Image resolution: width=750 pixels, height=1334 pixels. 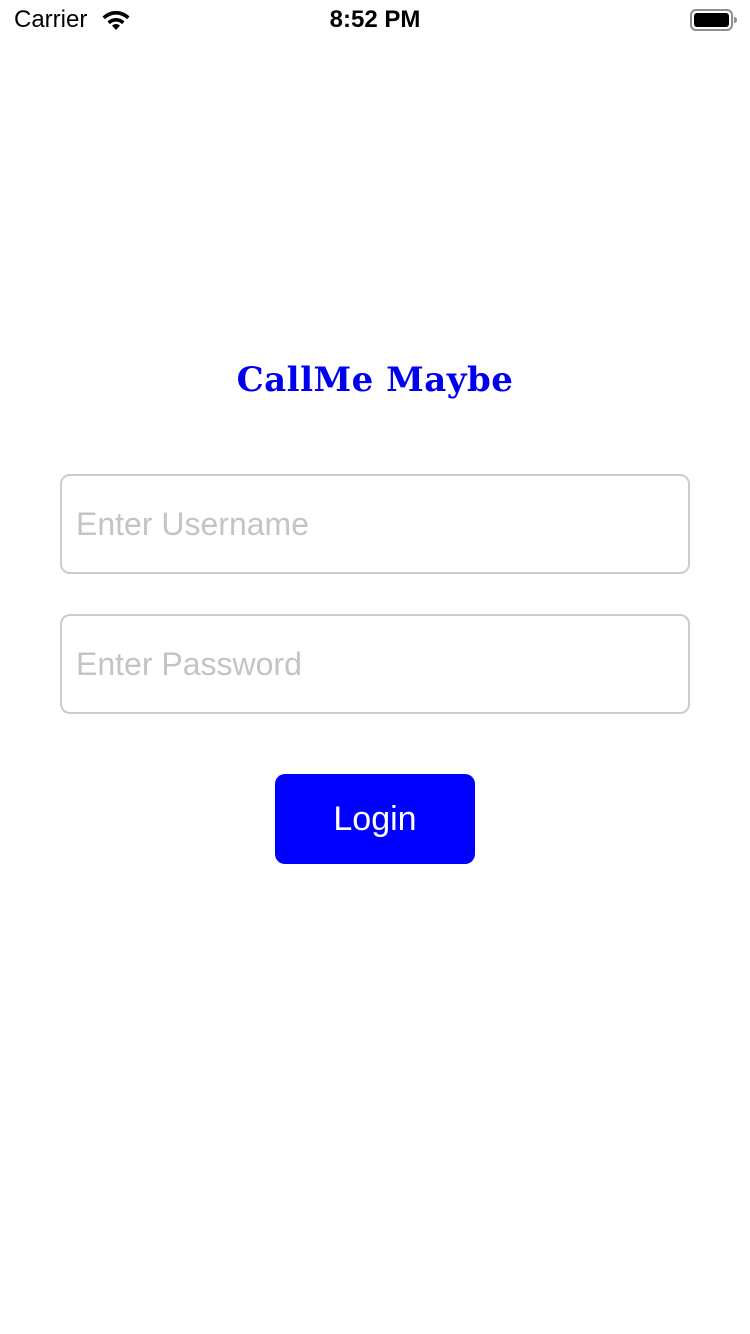 I want to click on username-input, so click(x=375, y=524).